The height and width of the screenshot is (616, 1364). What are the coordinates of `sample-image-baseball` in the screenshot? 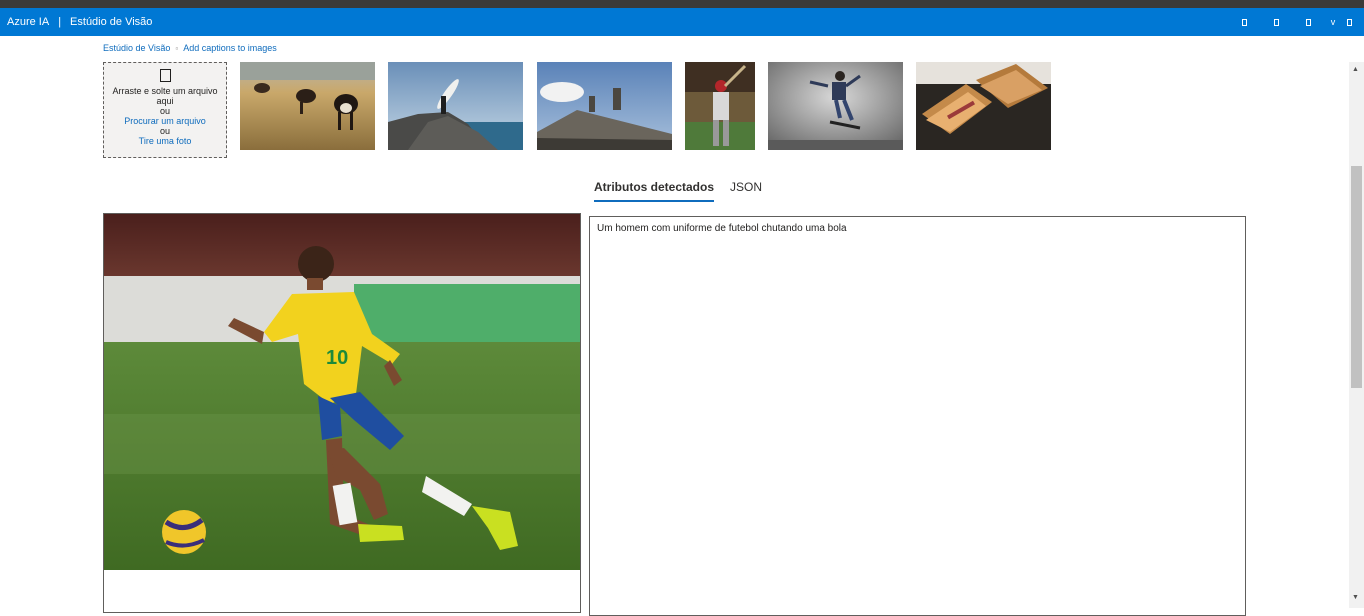 It's located at (720, 106).